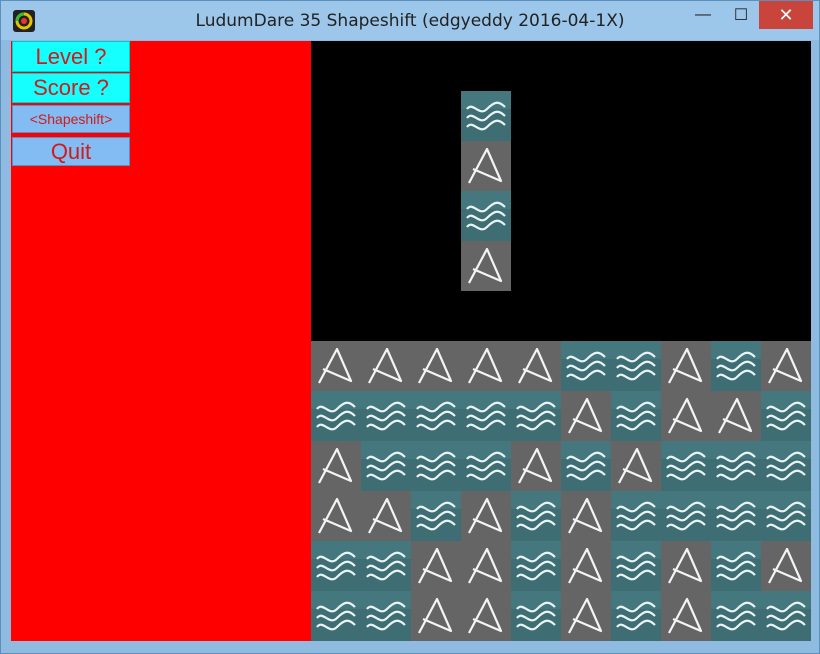 This screenshot has width=820, height=654. What do you see at coordinates (71, 56) in the screenshot?
I see `level-button: Level ?` at bounding box center [71, 56].